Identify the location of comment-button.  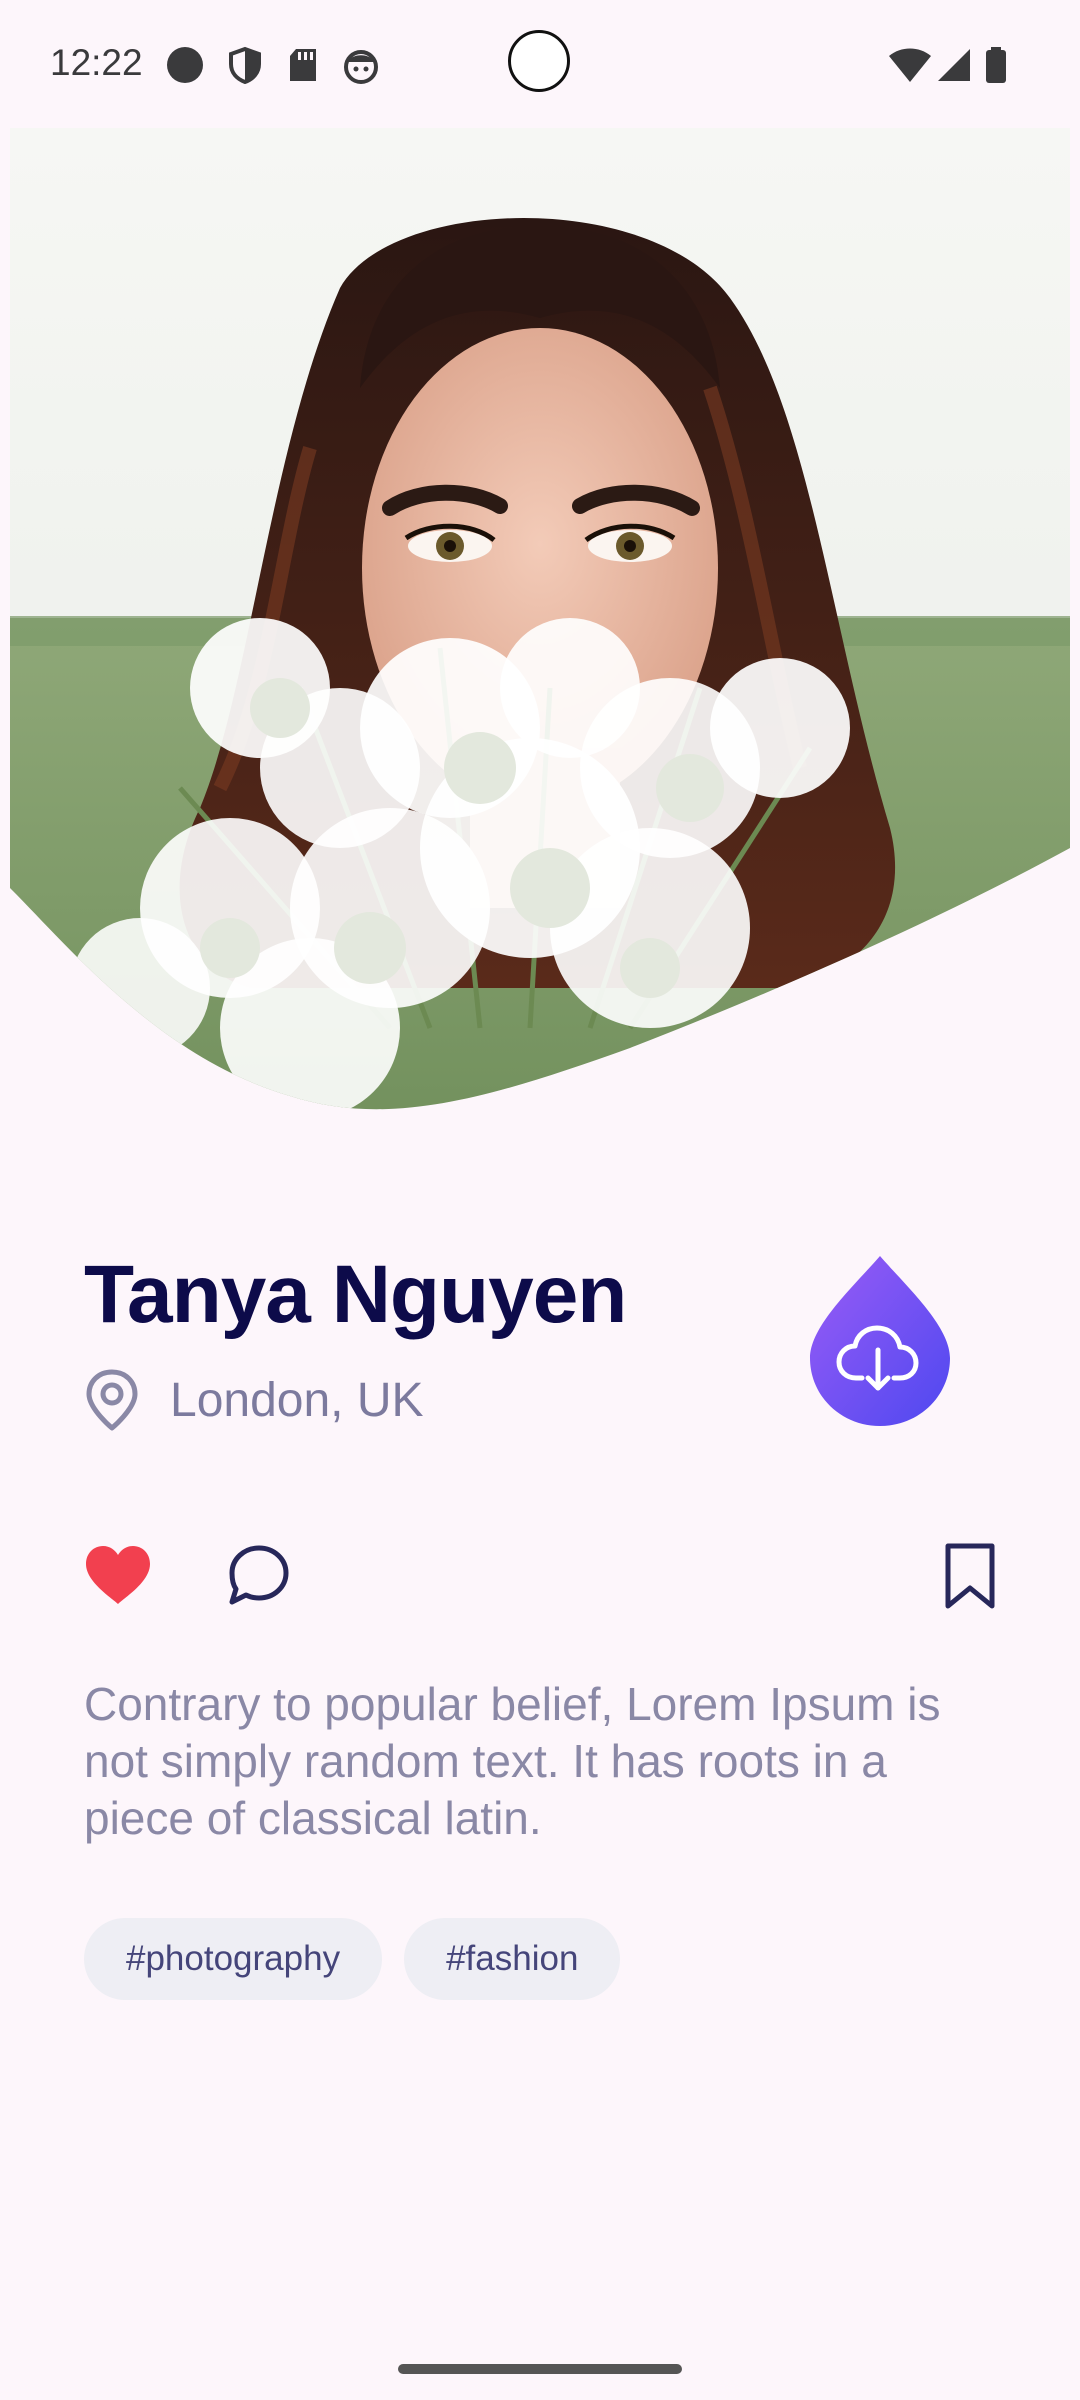
(258, 1576).